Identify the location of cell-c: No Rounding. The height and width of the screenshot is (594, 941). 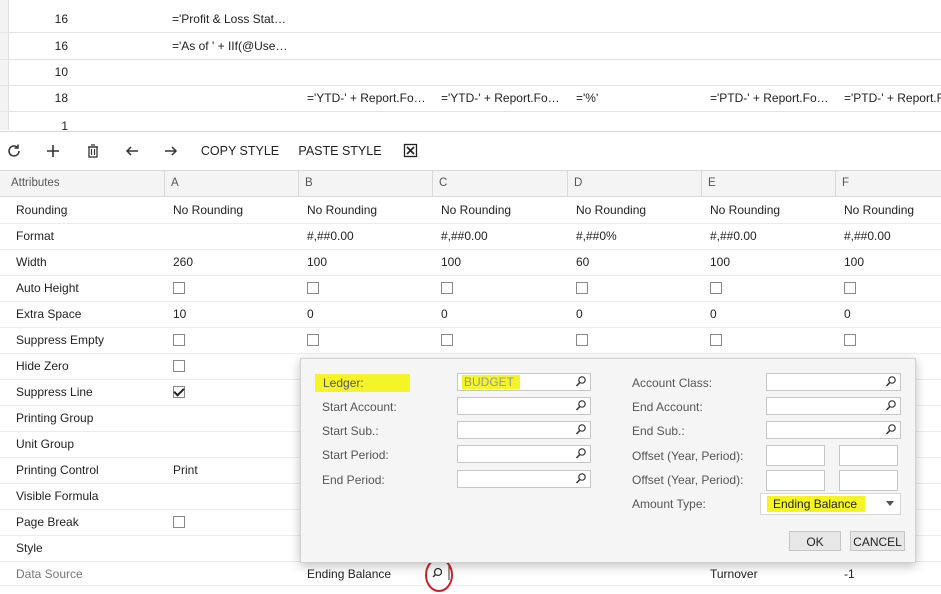
(501, 210).